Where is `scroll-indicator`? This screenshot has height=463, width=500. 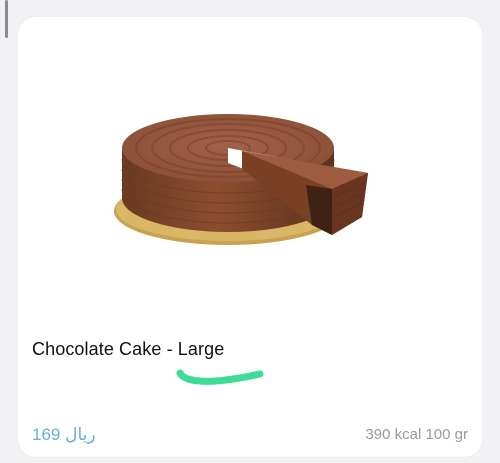
scroll-indicator is located at coordinates (6, 19).